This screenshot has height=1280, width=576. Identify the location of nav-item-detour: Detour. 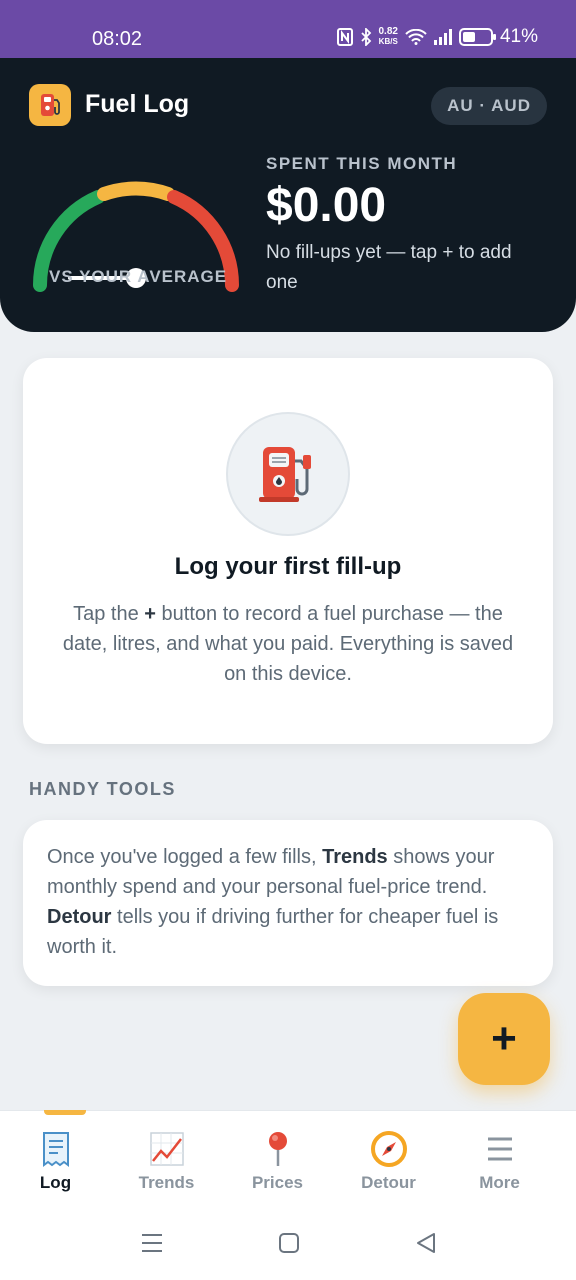
(388, 1157).